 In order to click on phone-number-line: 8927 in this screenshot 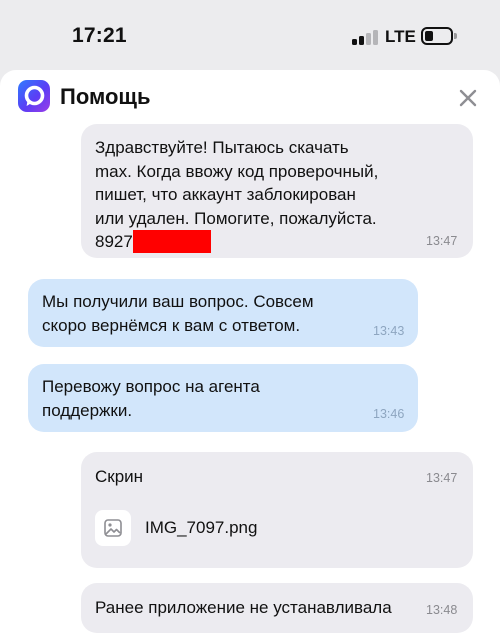, I will do `click(280, 242)`.